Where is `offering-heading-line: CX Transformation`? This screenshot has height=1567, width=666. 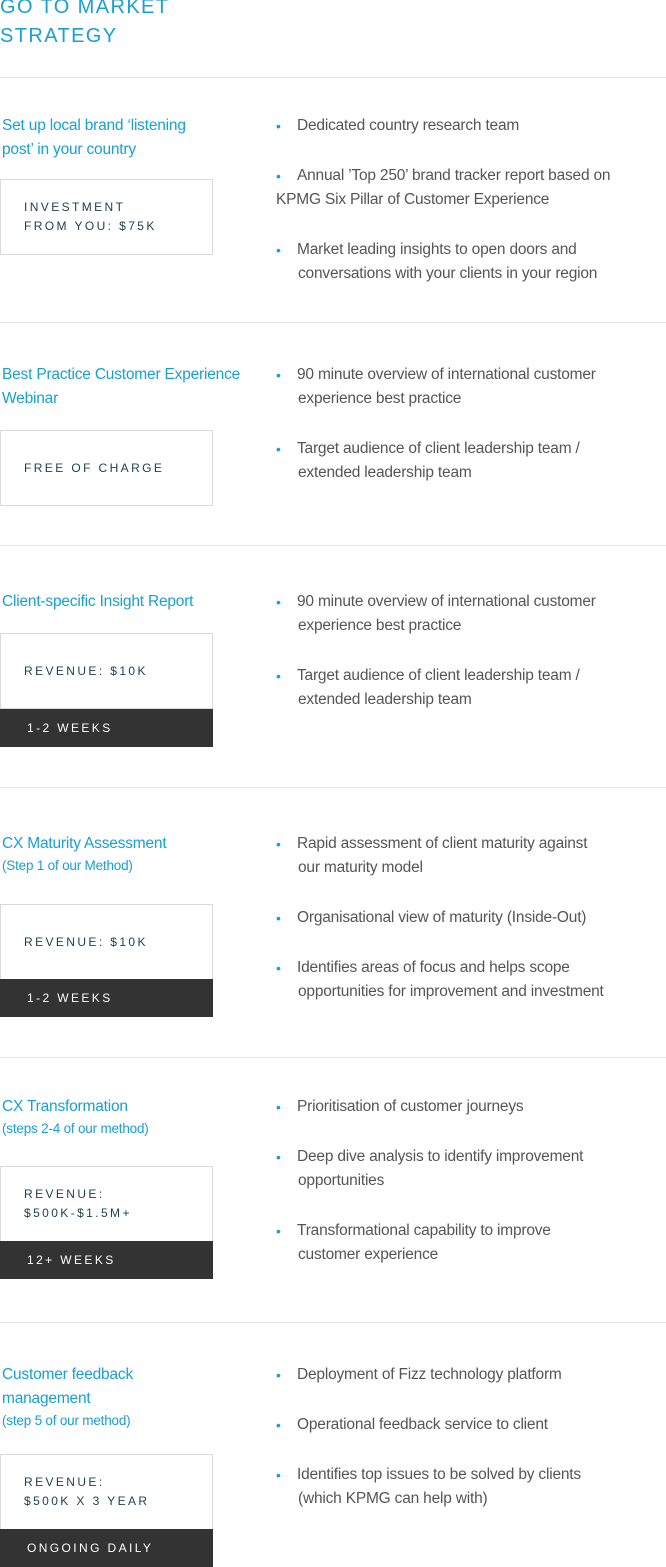
offering-heading-line: CX Transformation is located at coordinates (65, 1106).